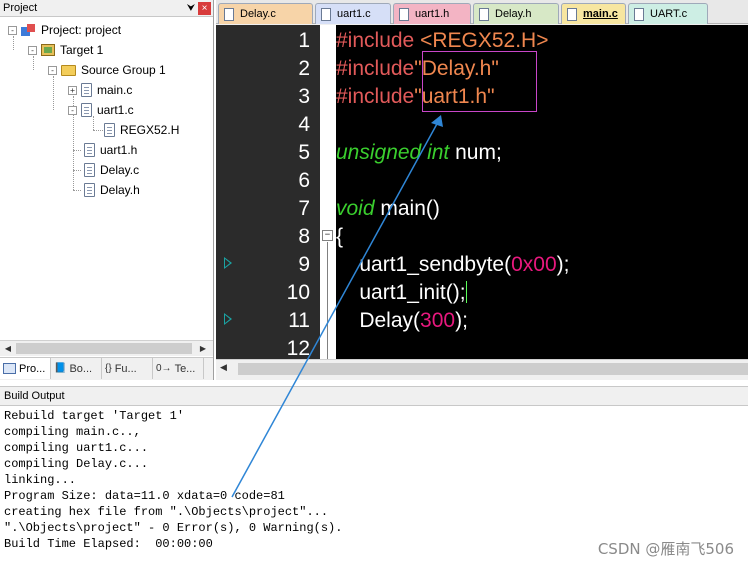 This screenshot has width=748, height=565. What do you see at coordinates (119, 150) in the screenshot?
I see `tree-item-label: uart1.h` at bounding box center [119, 150].